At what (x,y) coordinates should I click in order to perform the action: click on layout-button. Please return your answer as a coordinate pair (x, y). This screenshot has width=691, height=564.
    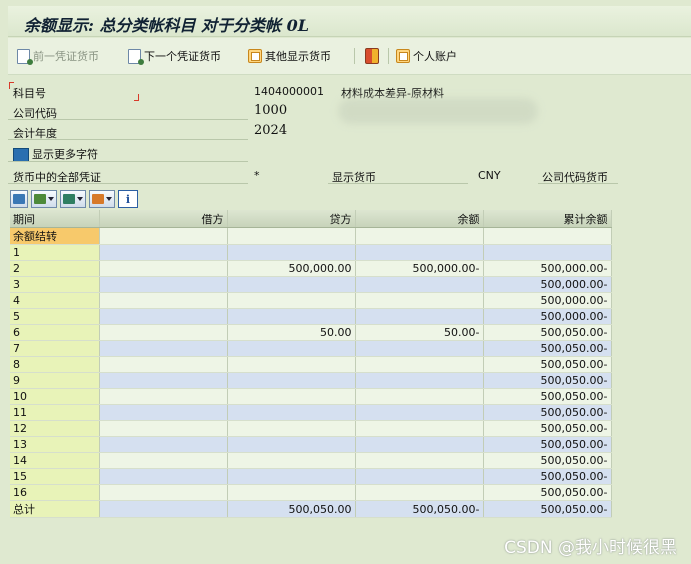
    Looking at the image, I should click on (44, 199).